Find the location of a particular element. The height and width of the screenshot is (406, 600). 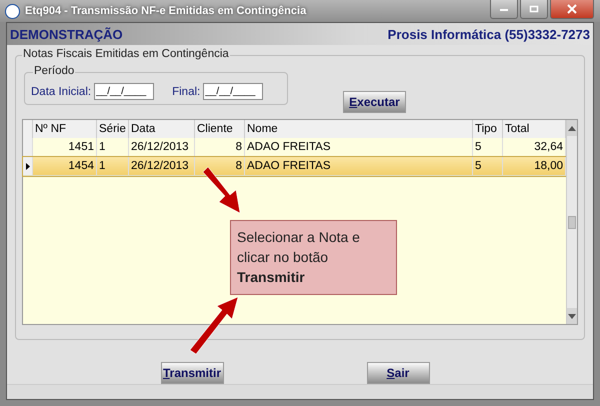

period-title: Período is located at coordinates (54, 71).